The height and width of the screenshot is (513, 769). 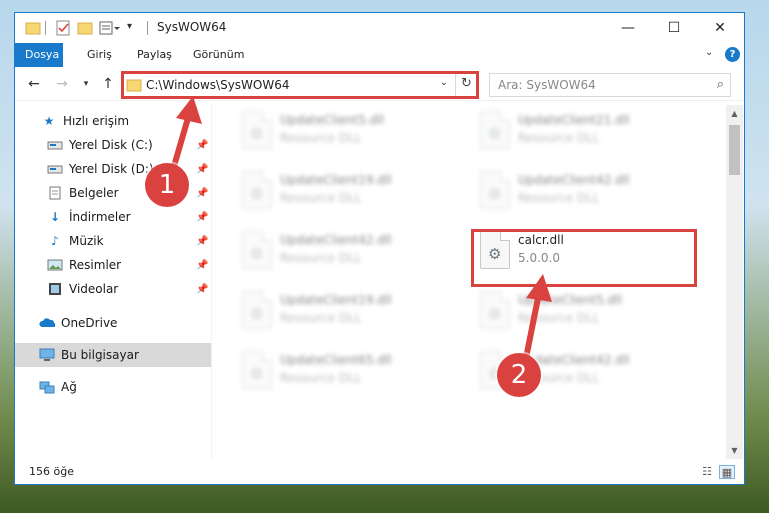 I want to click on sidebar-item-label: Belgeler, so click(x=94, y=193).